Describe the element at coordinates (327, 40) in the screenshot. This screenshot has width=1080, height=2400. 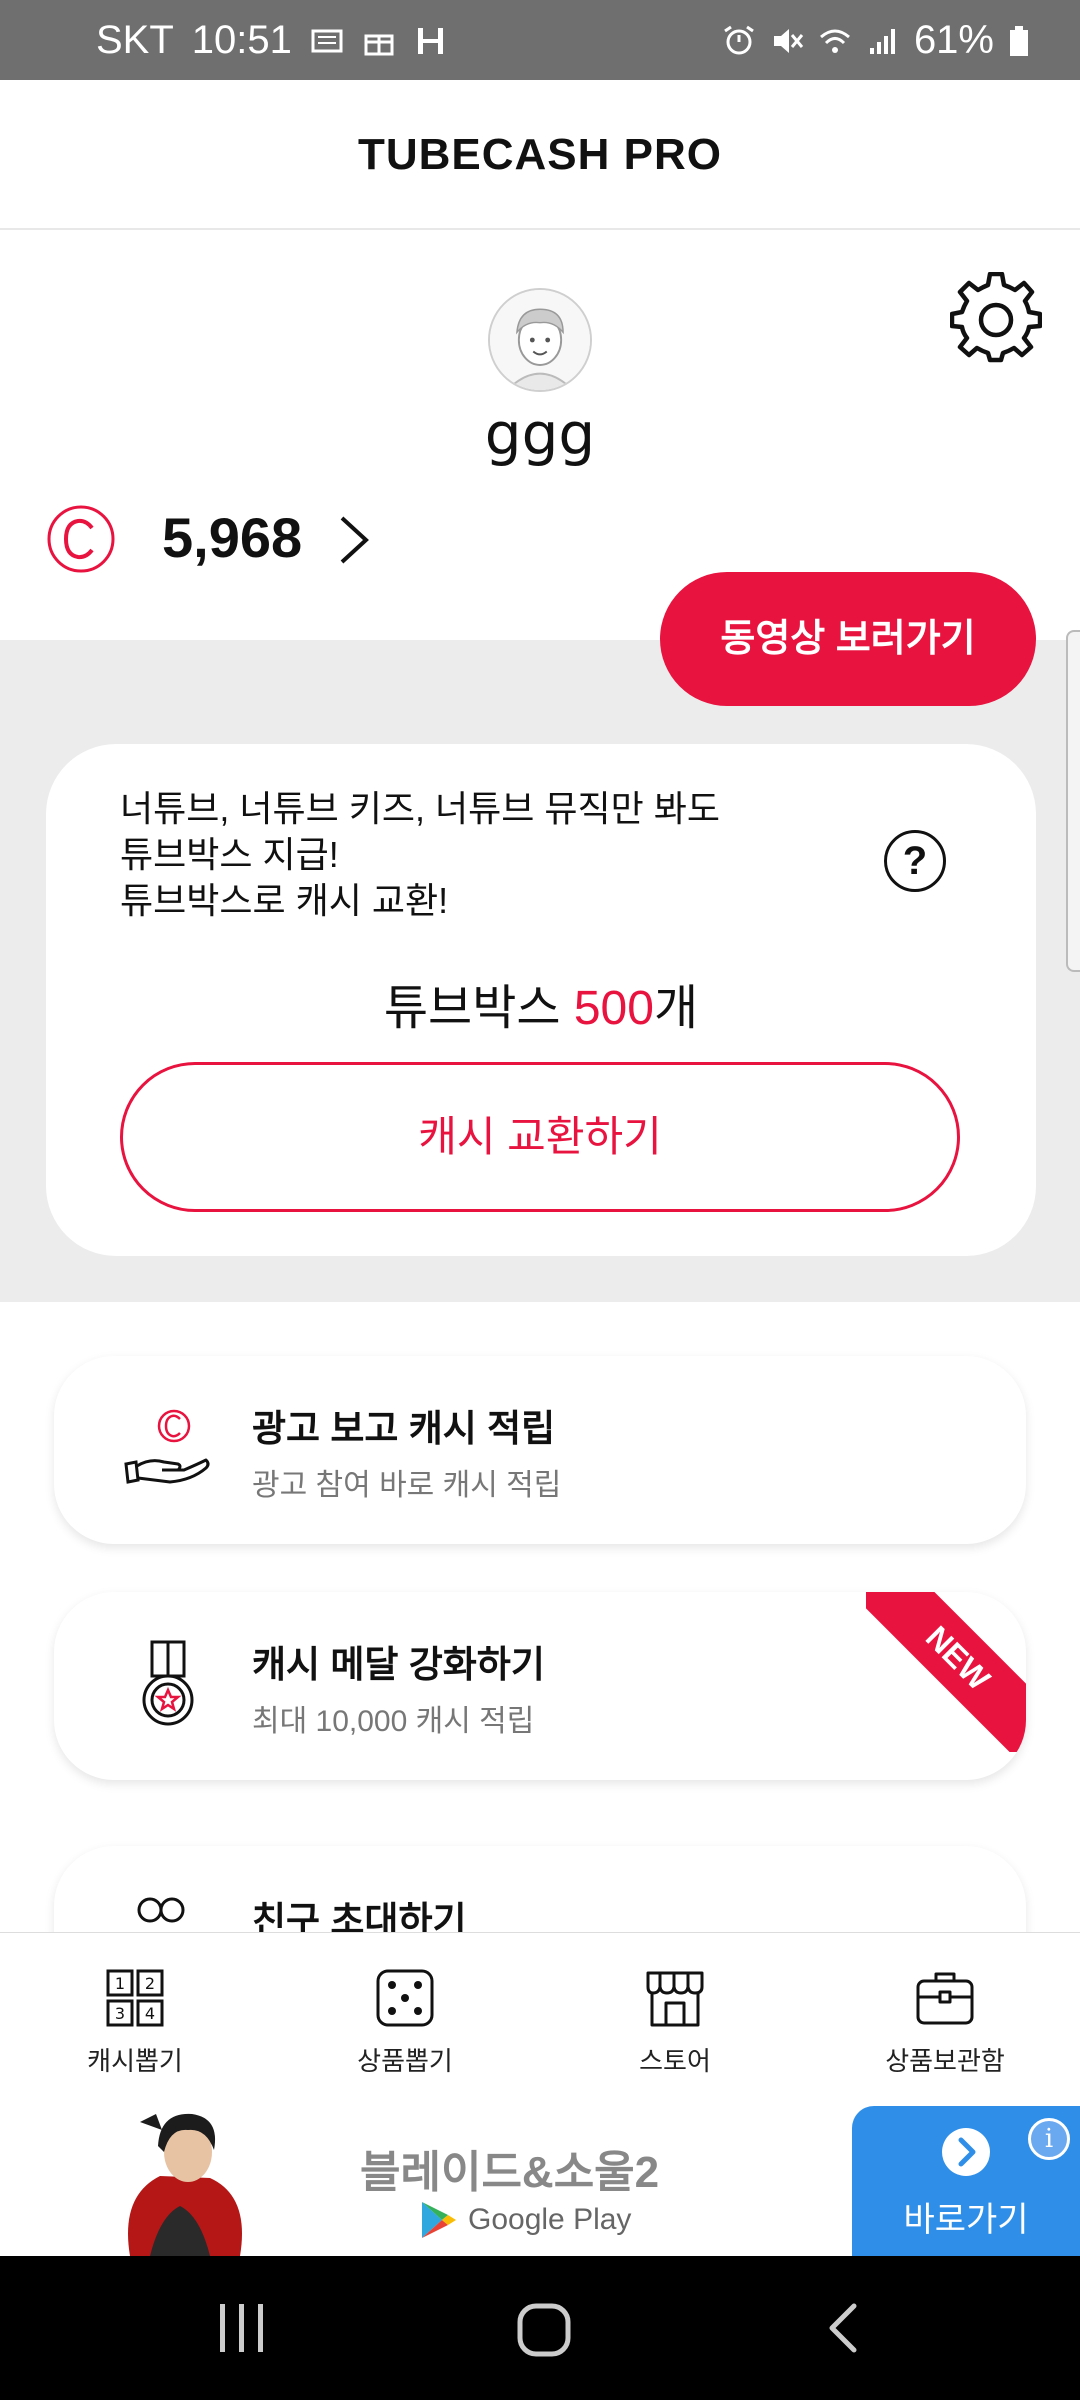
I see `news-icon` at that location.